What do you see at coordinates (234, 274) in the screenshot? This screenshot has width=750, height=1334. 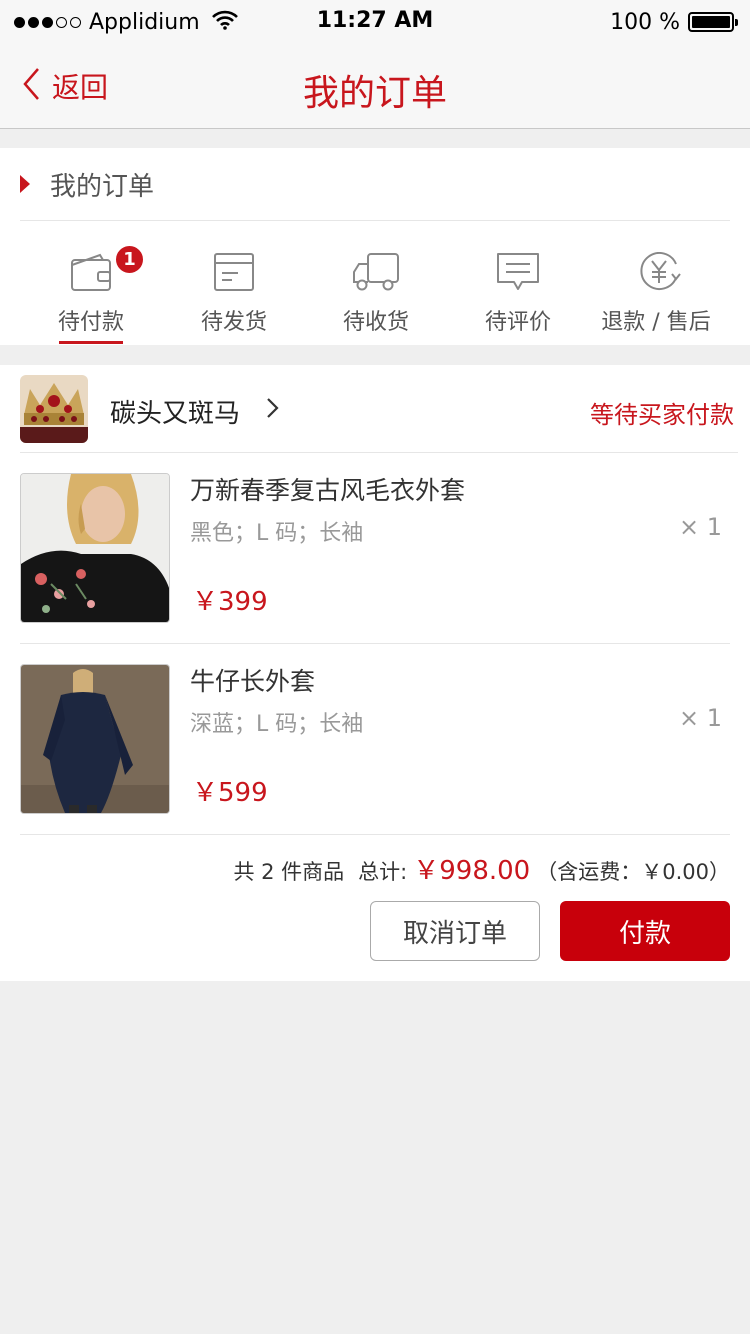 I see `box-icon` at bounding box center [234, 274].